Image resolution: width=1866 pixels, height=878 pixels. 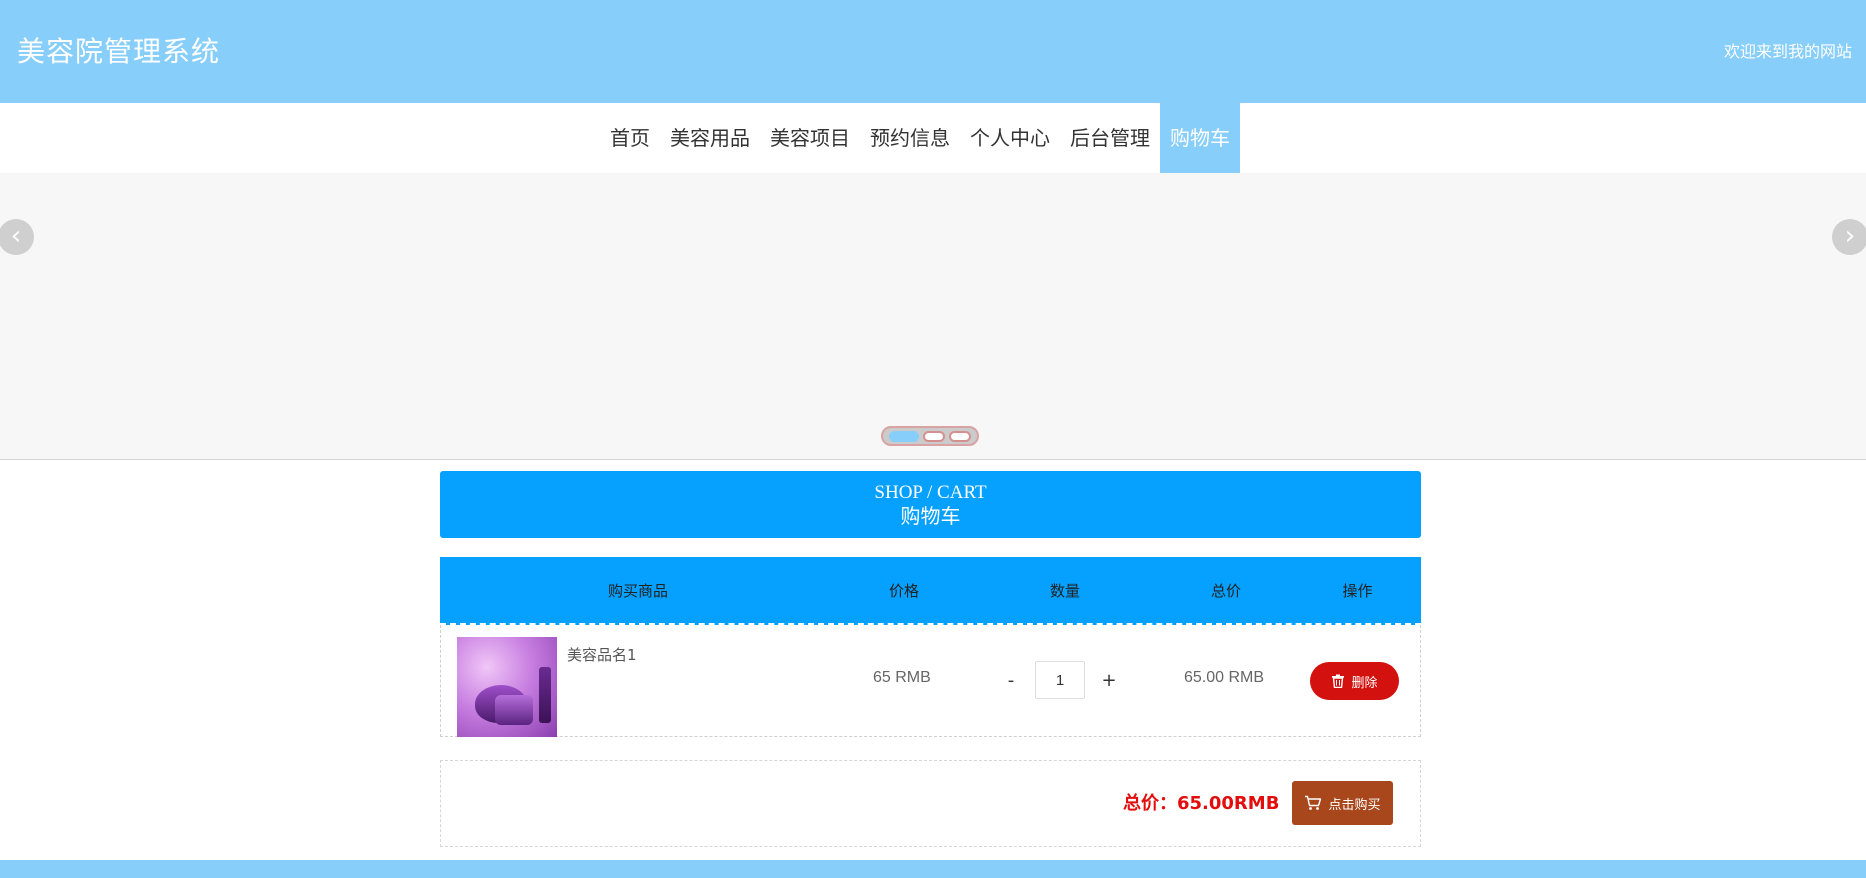 I want to click on quantity-input, so click(x=1060, y=680).